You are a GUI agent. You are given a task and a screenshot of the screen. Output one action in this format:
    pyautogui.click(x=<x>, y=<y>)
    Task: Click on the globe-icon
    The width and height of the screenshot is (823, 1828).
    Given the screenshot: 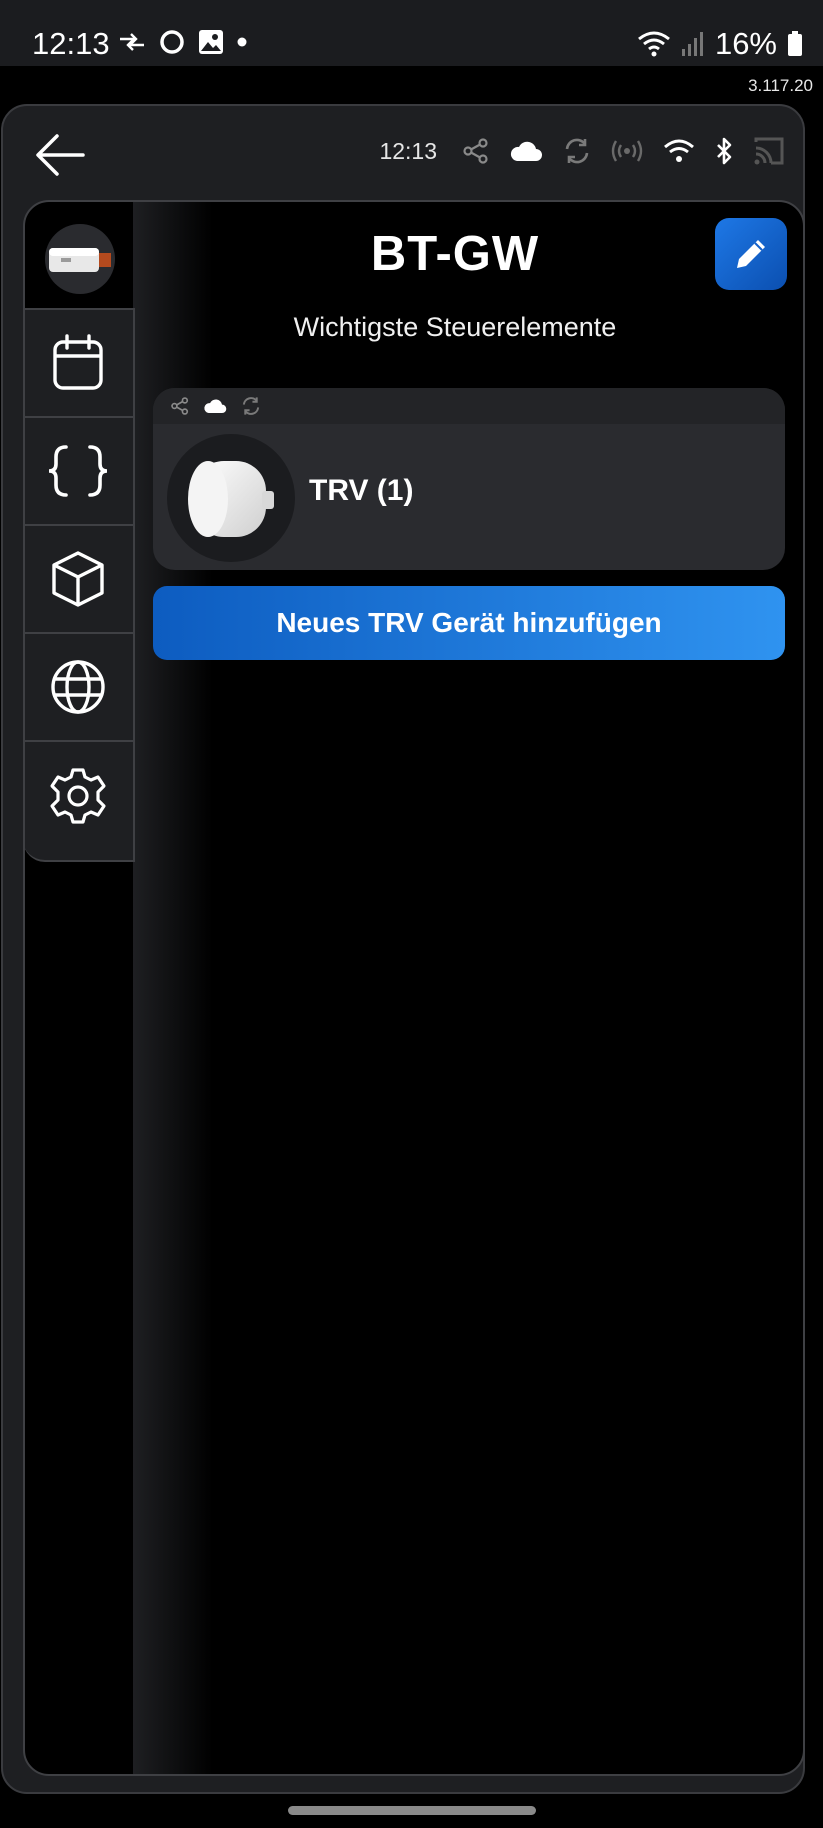 What is the action you would take?
    pyautogui.click(x=78, y=687)
    